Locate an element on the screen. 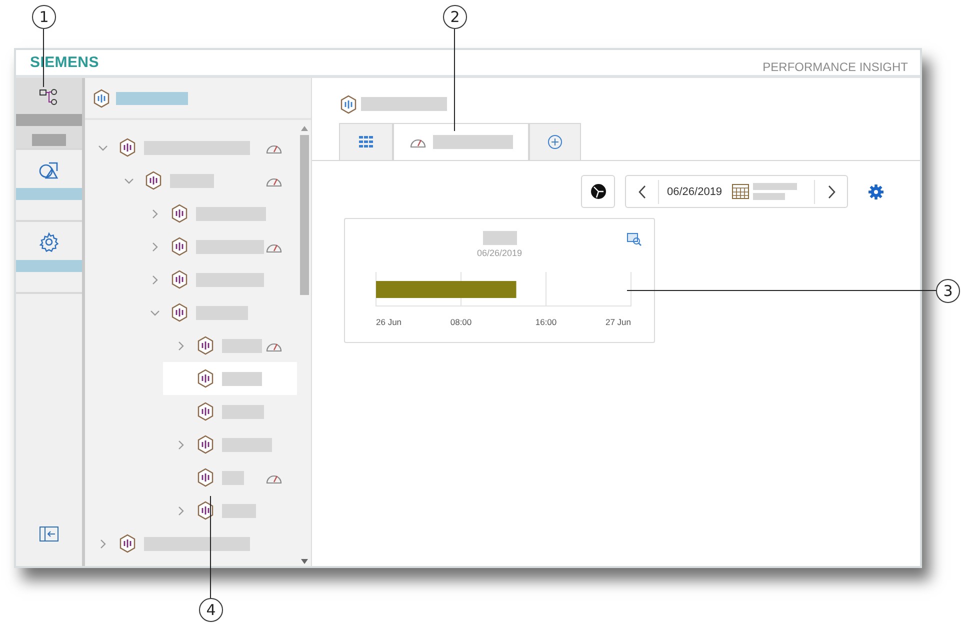 The image size is (965, 625). zoom-chart-icon is located at coordinates (634, 239).